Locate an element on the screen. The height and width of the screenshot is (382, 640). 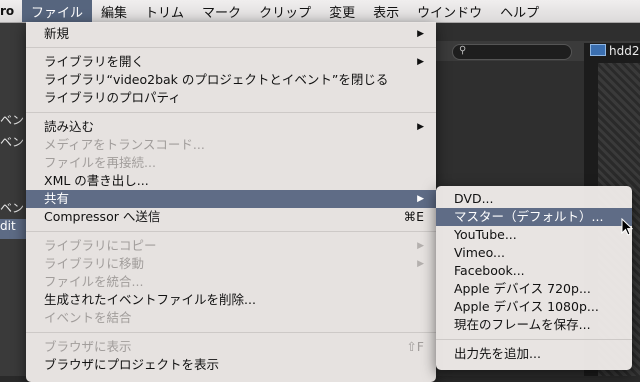
search-icon: ⚲ is located at coordinates (463, 50).